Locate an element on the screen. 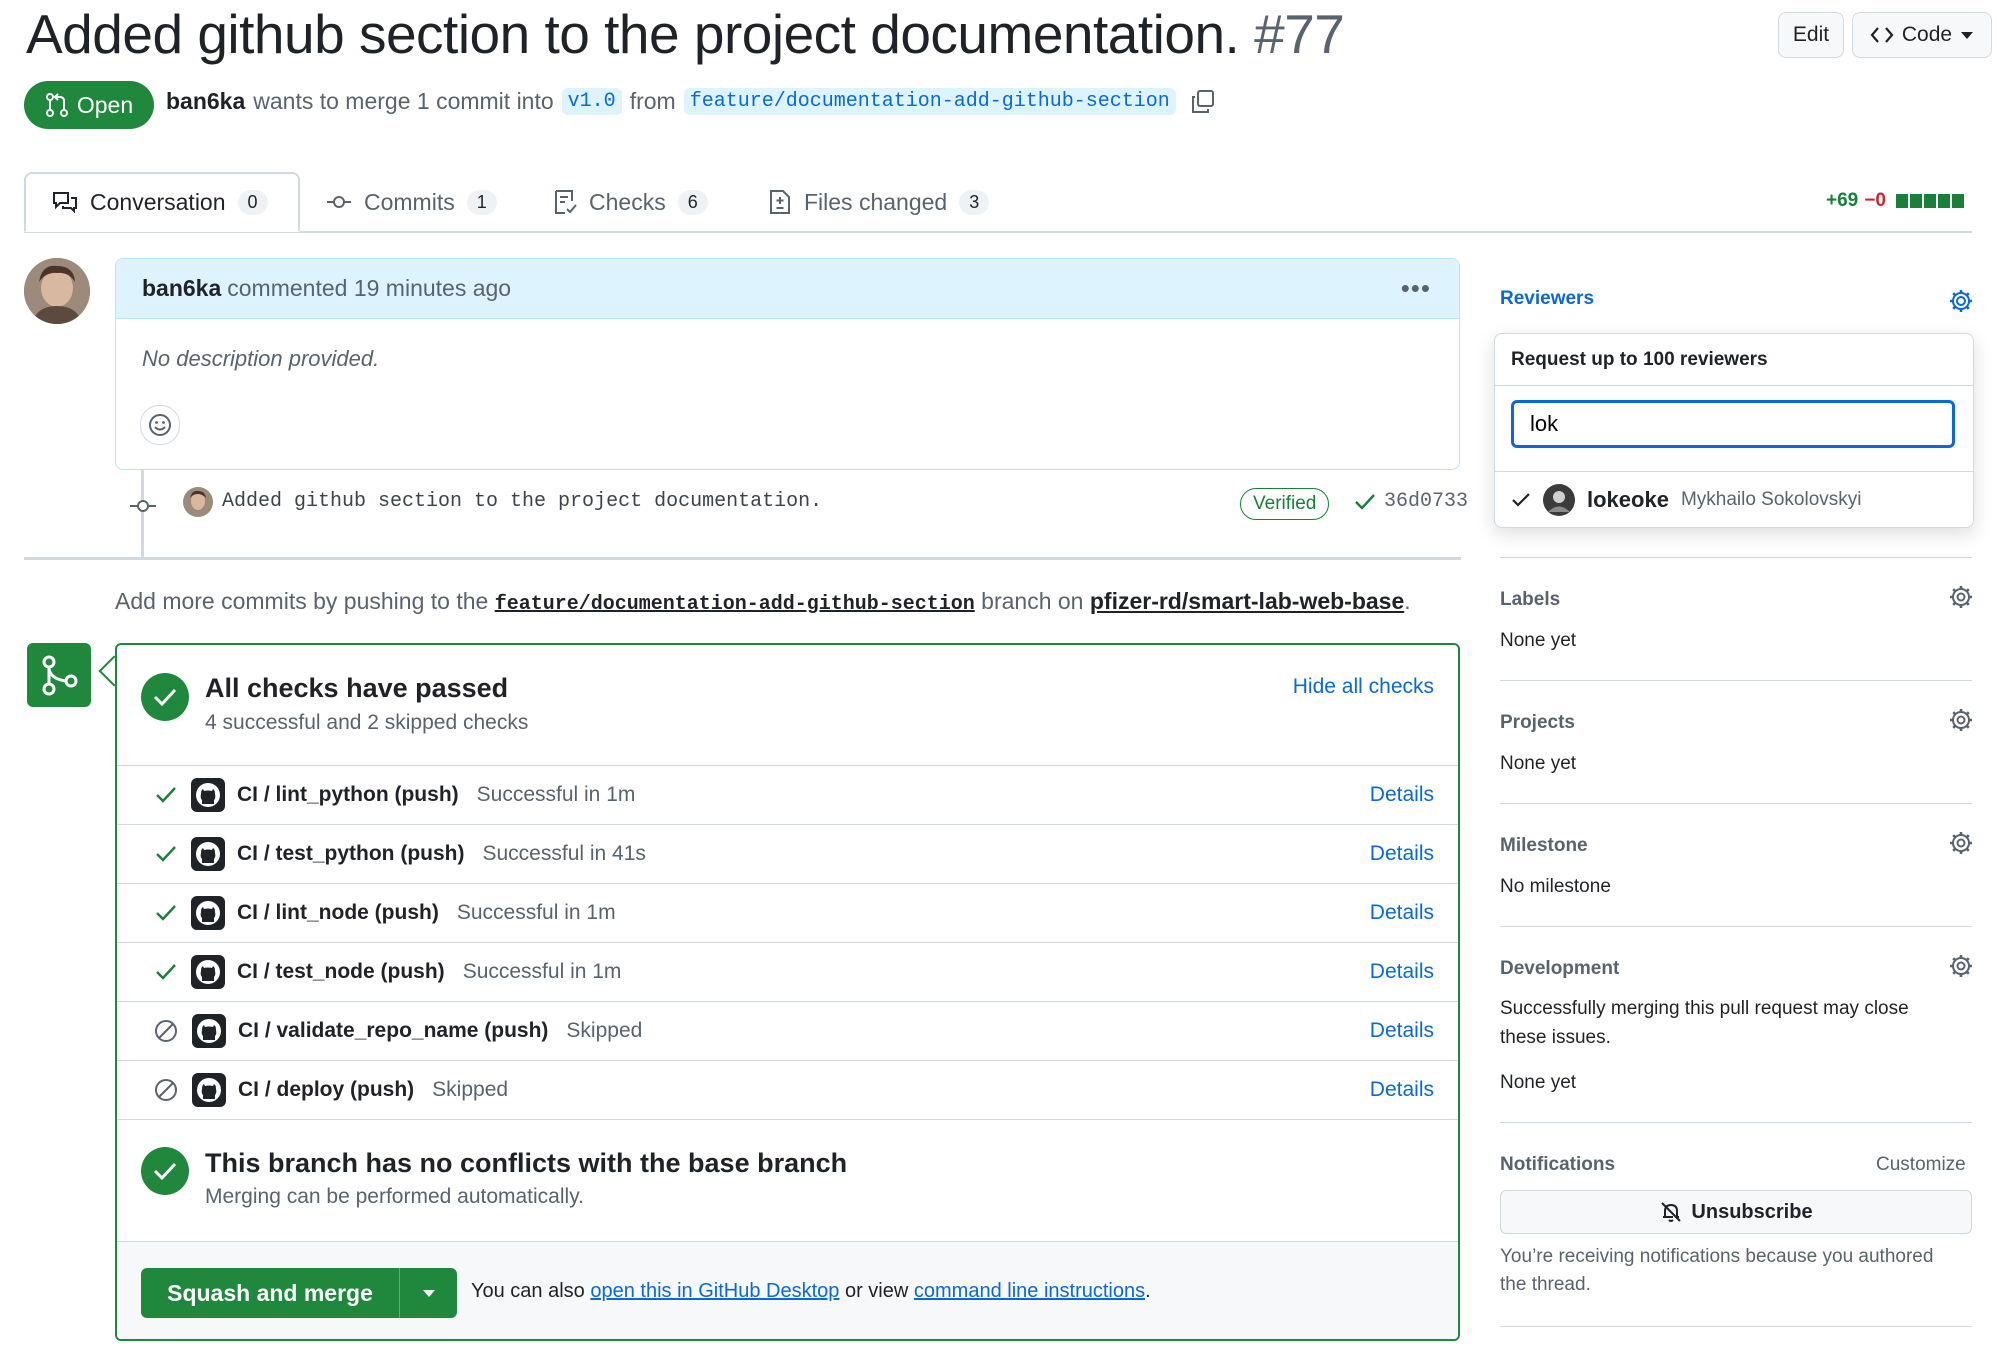  check-name: CI / lint_node (push) is located at coordinates (338, 912).